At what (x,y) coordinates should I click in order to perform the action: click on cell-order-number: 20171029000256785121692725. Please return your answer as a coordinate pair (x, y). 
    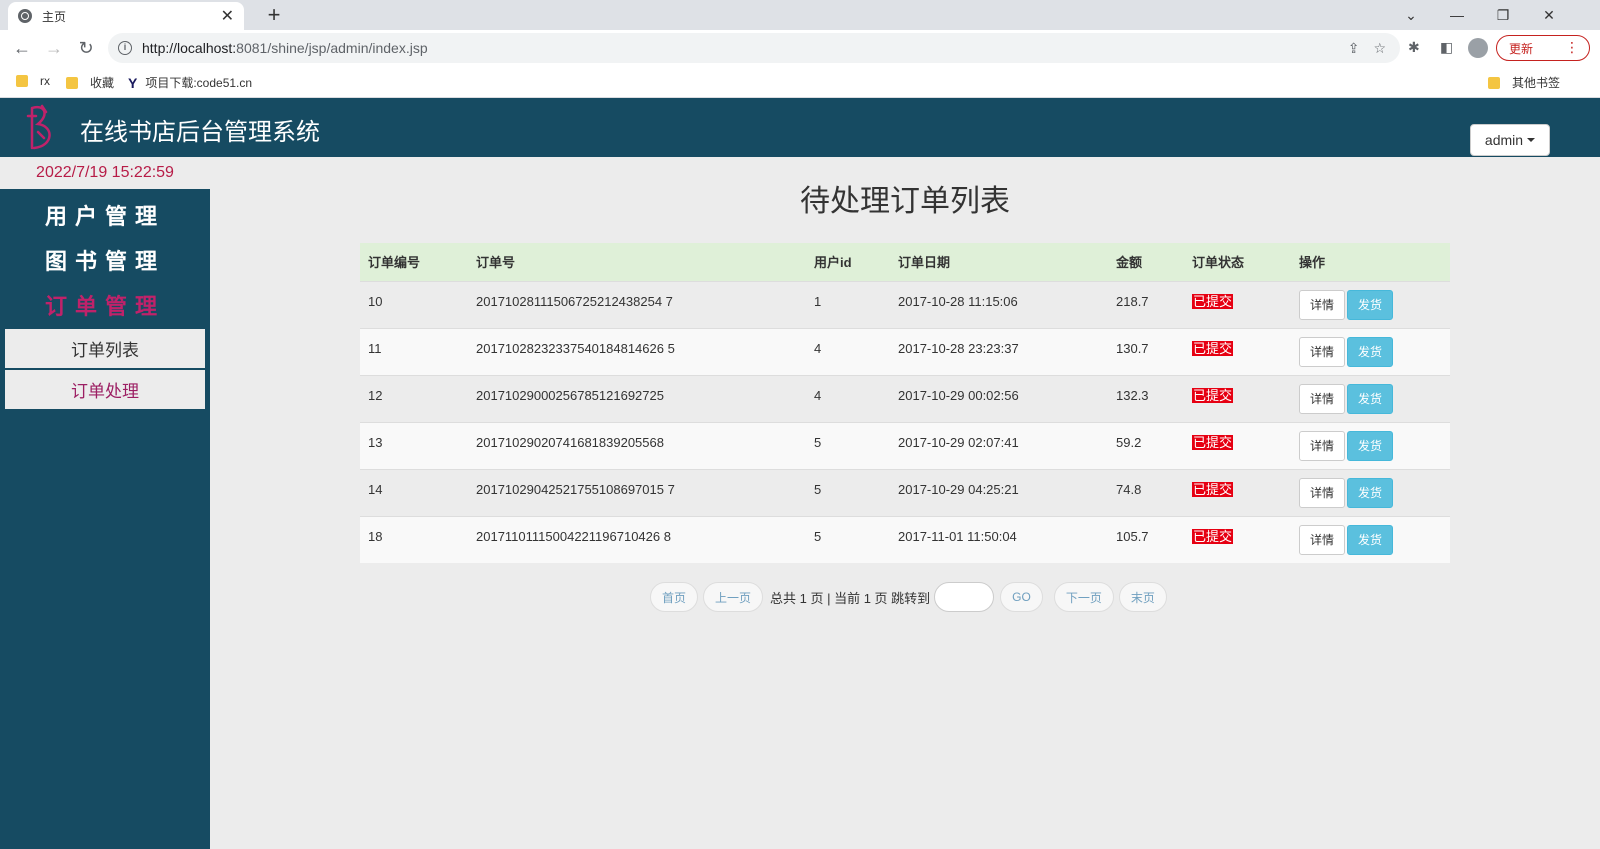
    Looking at the image, I should click on (637, 398).